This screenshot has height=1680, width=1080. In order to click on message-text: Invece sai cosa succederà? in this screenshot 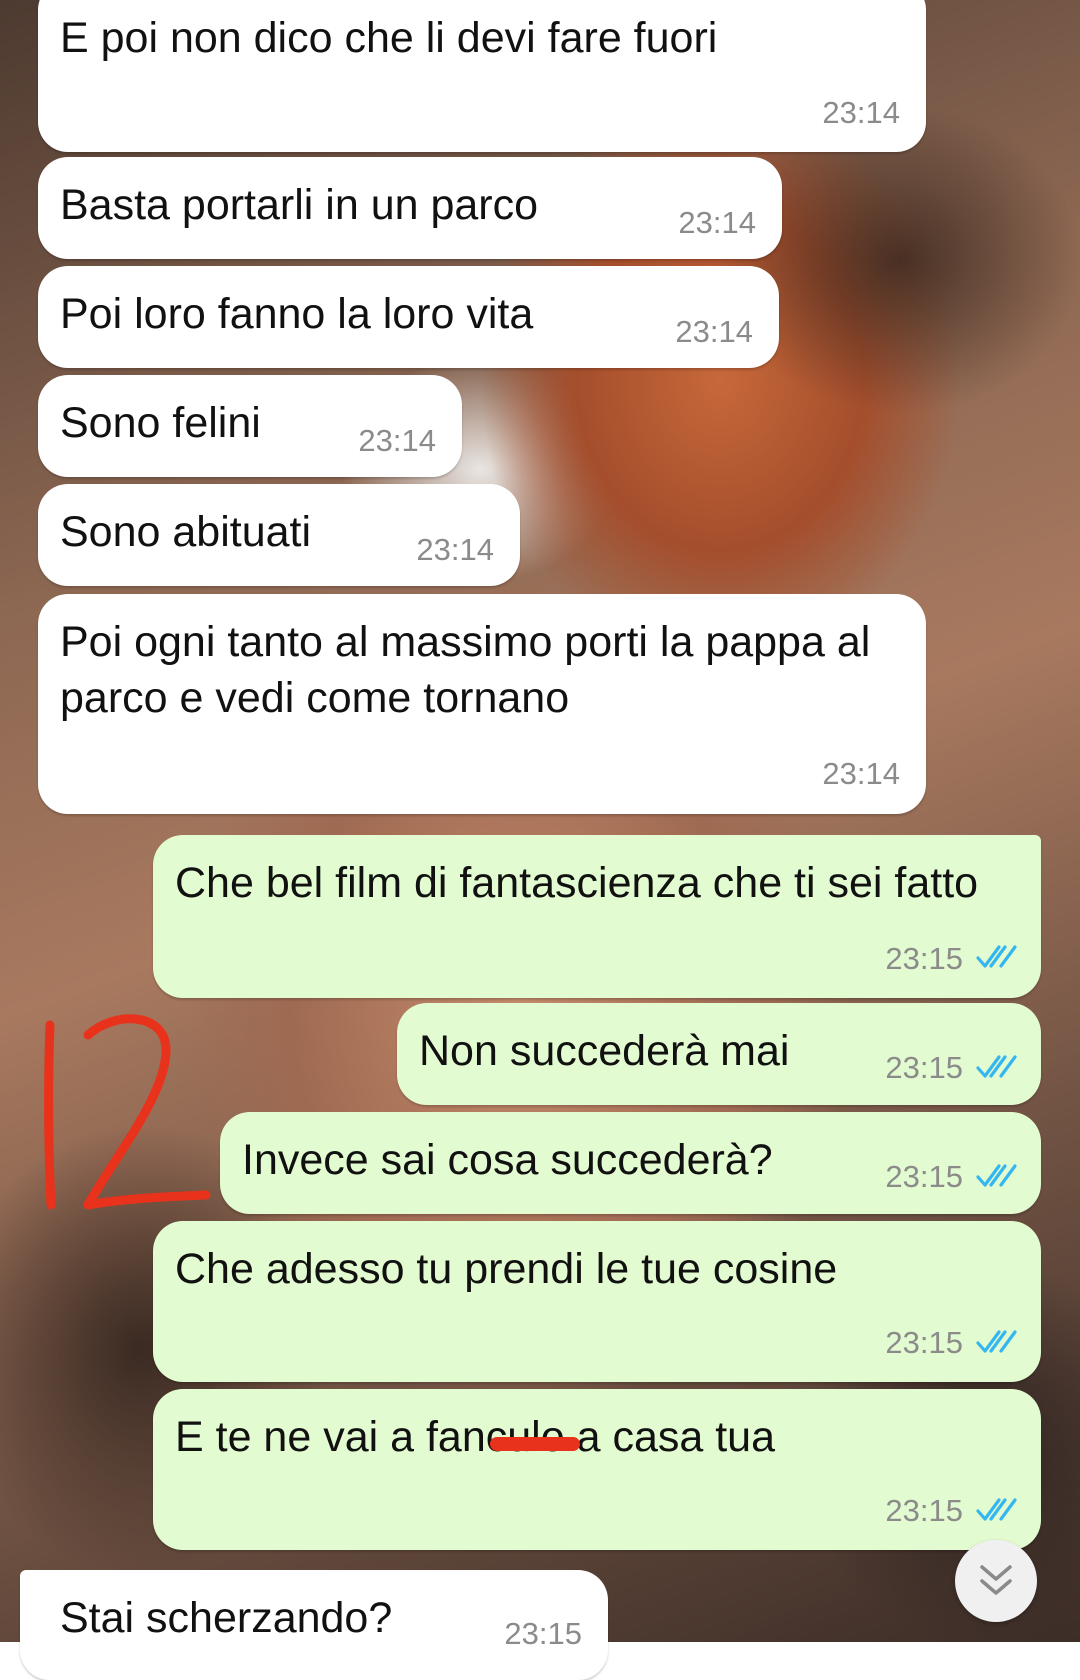, I will do `click(507, 1160)`.